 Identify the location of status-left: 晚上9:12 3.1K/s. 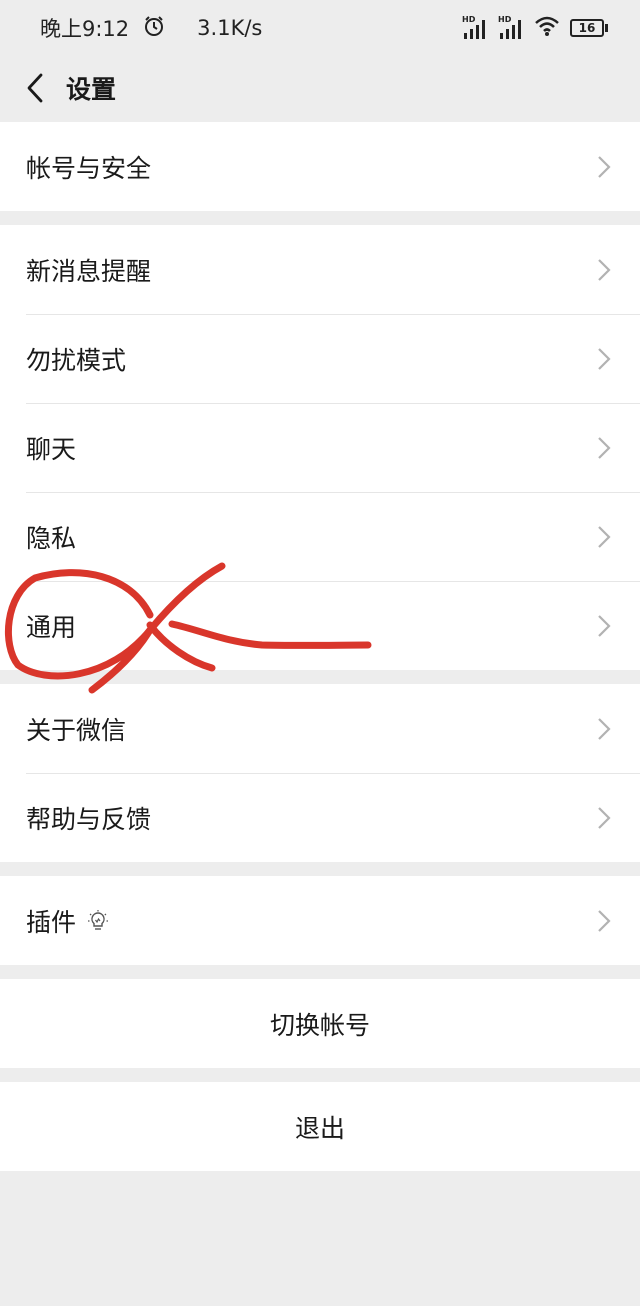
(151, 28).